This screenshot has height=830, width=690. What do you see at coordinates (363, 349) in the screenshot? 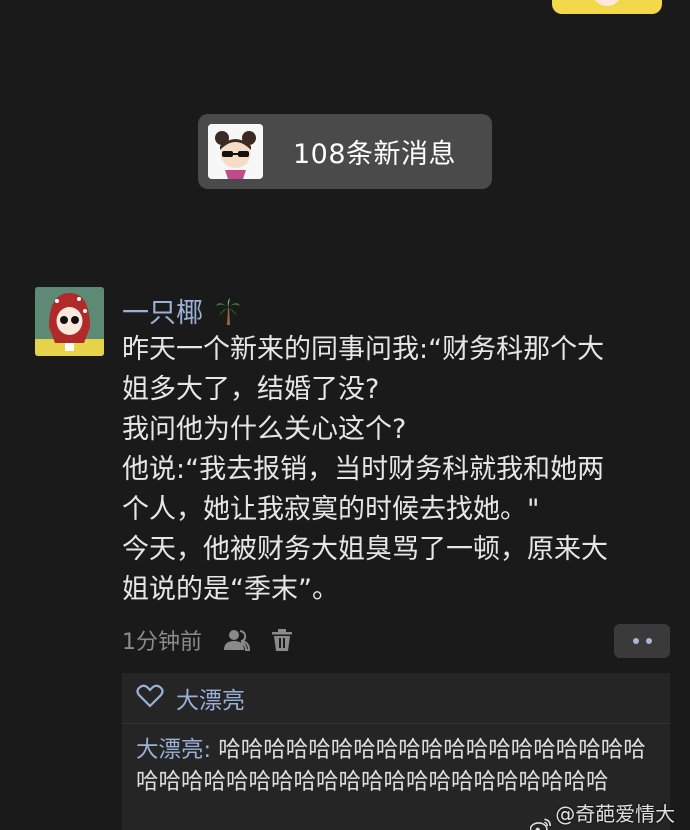
I see `comment-line: 昨天一个新来的同事问我:“财务科那个大` at bounding box center [363, 349].